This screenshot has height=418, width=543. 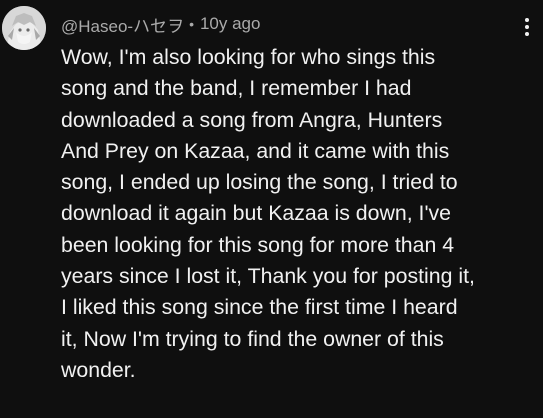 I want to click on avatar-image, so click(x=24, y=28).